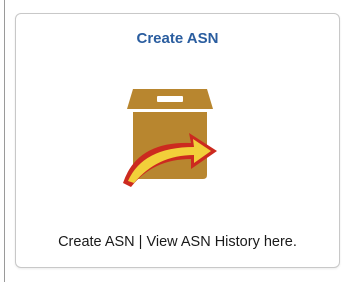 The height and width of the screenshot is (282, 348). What do you see at coordinates (4, 141) in the screenshot?
I see `left-border-line` at bounding box center [4, 141].